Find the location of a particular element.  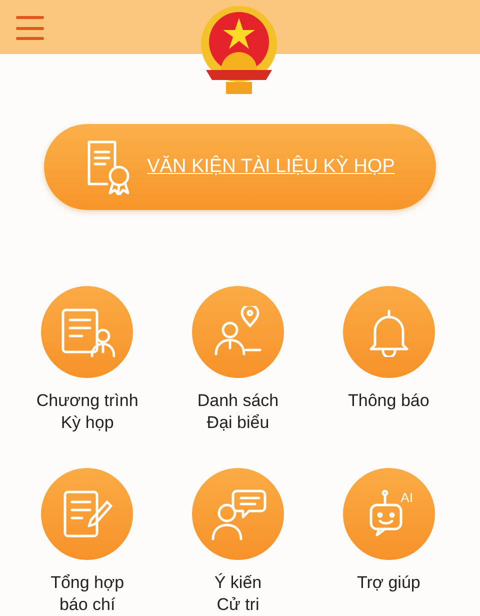

tile-label: Ý kiến Cử tri is located at coordinates (238, 594).